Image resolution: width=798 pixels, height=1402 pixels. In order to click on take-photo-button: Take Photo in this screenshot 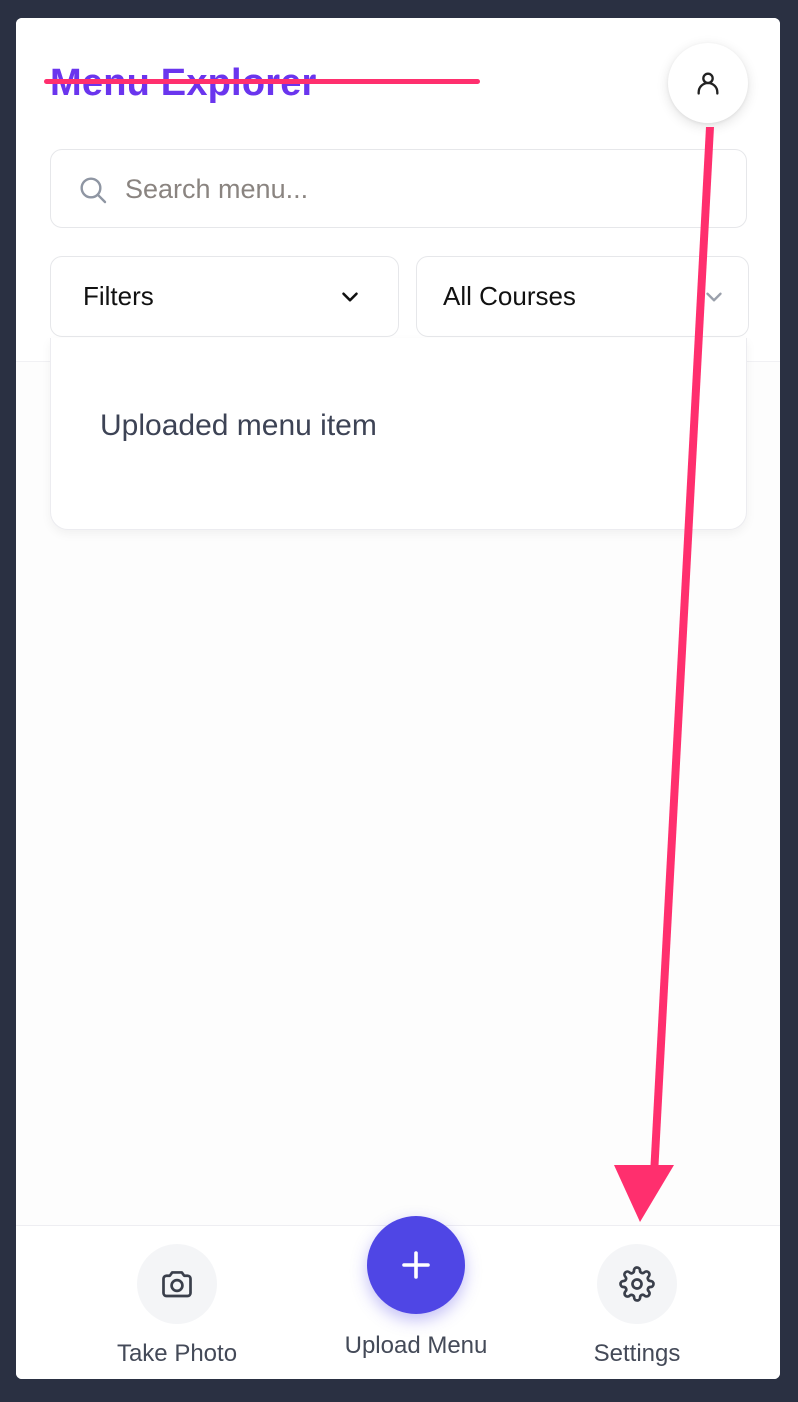, I will do `click(177, 1306)`.